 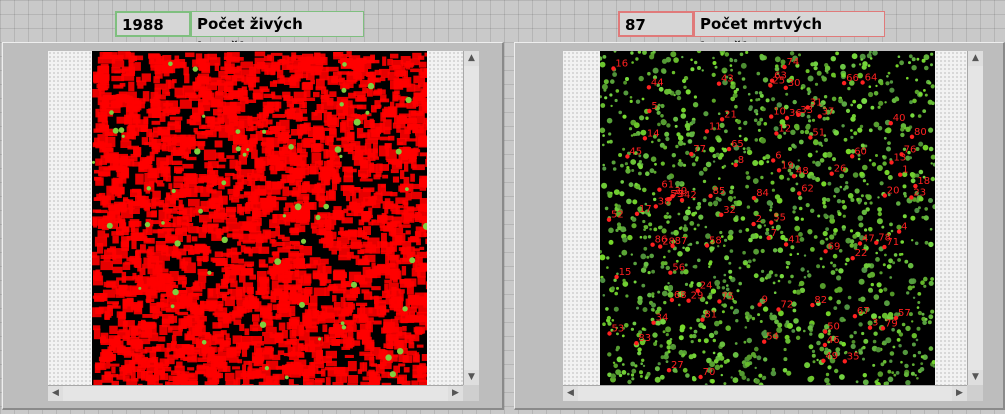 What do you see at coordinates (910, 149) in the screenshot?
I see `dead-cell-number: 76` at bounding box center [910, 149].